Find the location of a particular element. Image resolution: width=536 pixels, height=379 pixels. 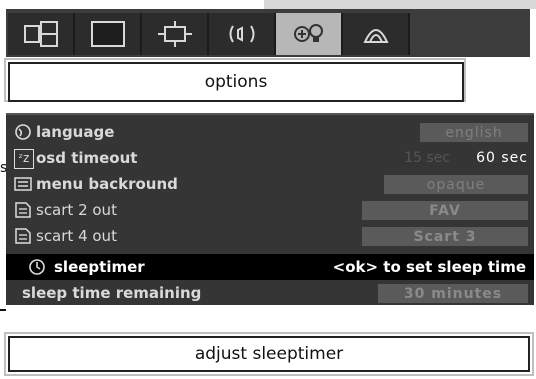

picture-layout-icon is located at coordinates (40, 34).